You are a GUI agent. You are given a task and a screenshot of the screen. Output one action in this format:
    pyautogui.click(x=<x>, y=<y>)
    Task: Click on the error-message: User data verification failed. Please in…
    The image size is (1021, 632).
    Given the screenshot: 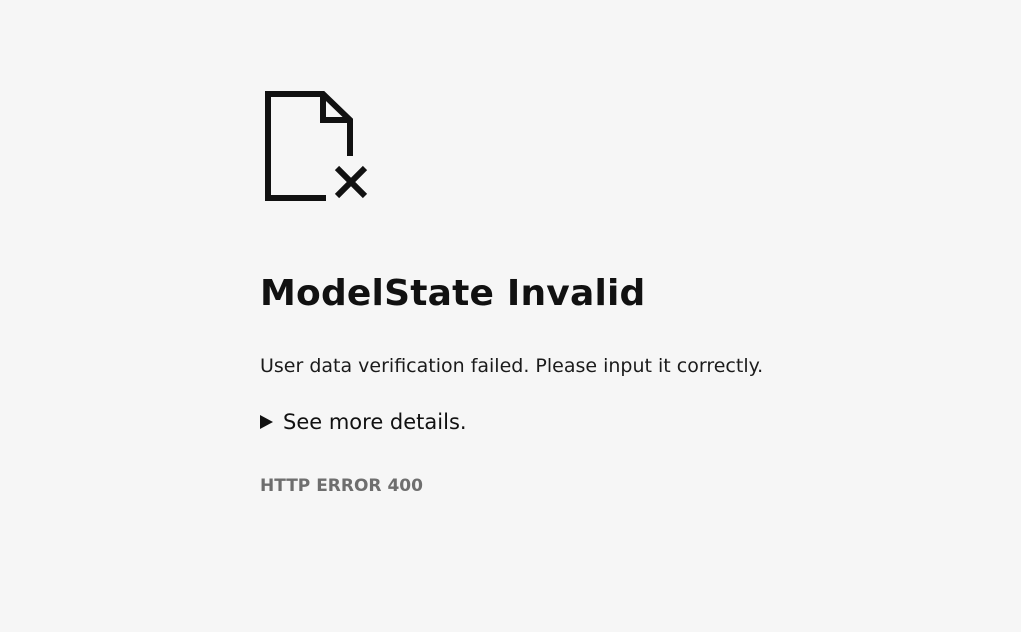 What is the action you would take?
    pyautogui.click(x=512, y=366)
    